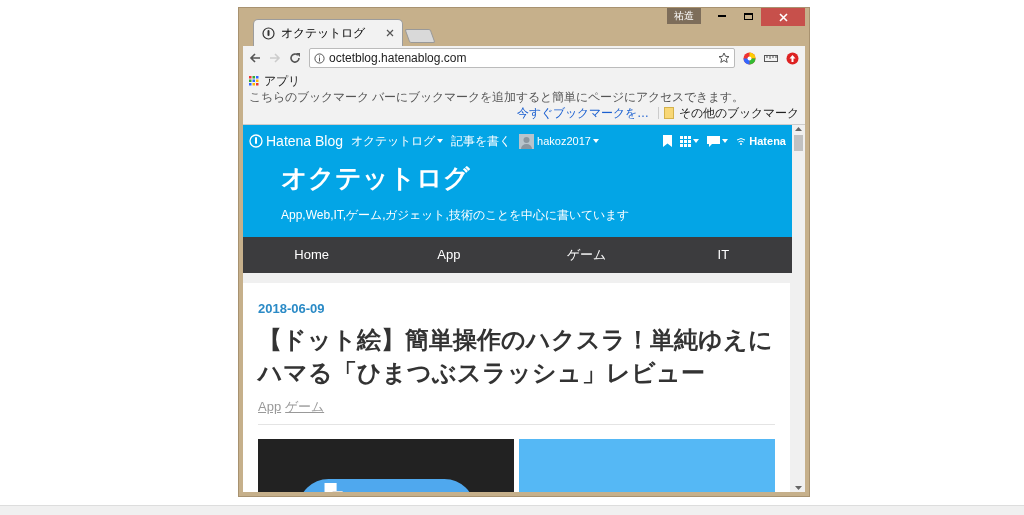 This screenshot has width=1024, height=515. Describe the element at coordinates (255, 58) in the screenshot. I see `back-icon` at that location.